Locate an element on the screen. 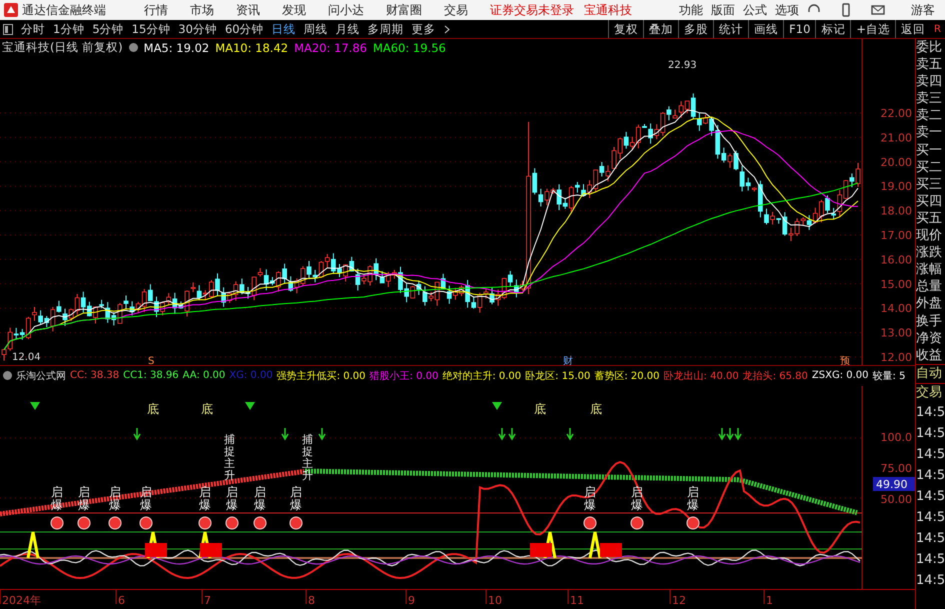  menu-item: 交易 is located at coordinates (456, 10).